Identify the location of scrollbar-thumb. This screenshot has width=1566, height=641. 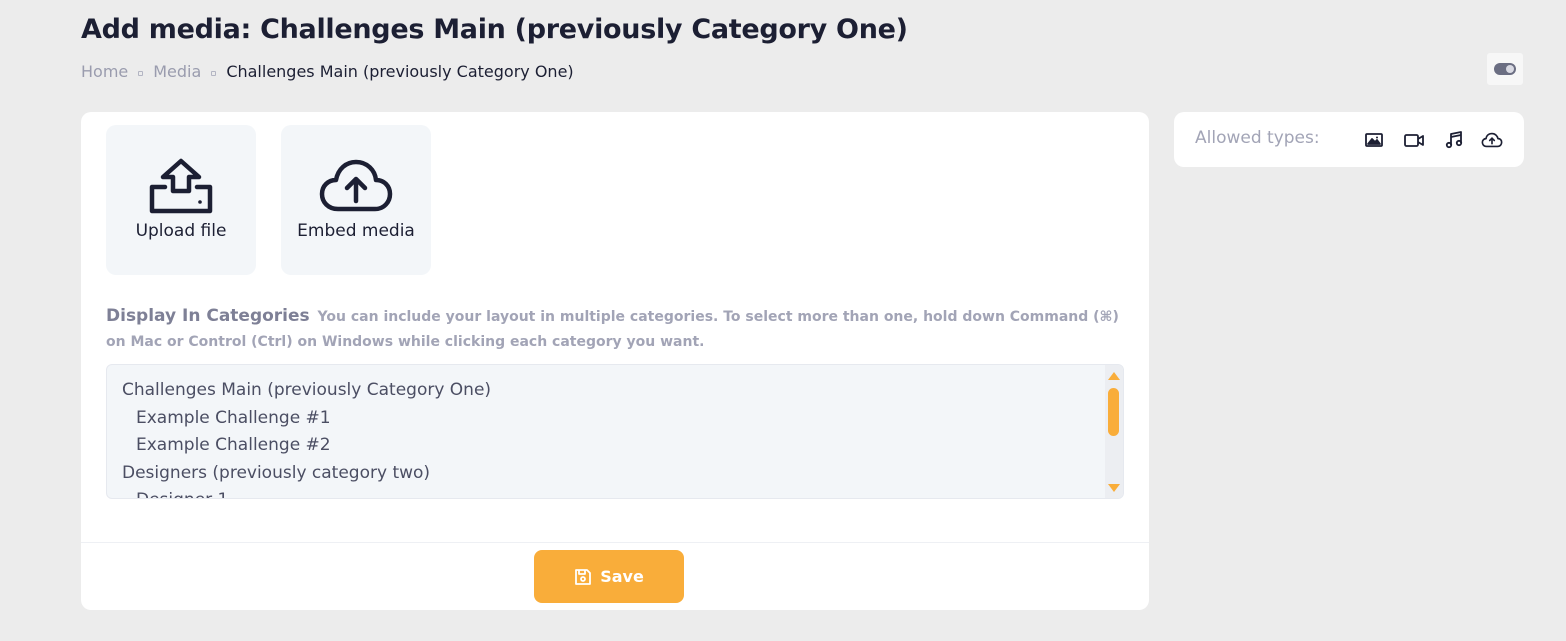
(1113, 412).